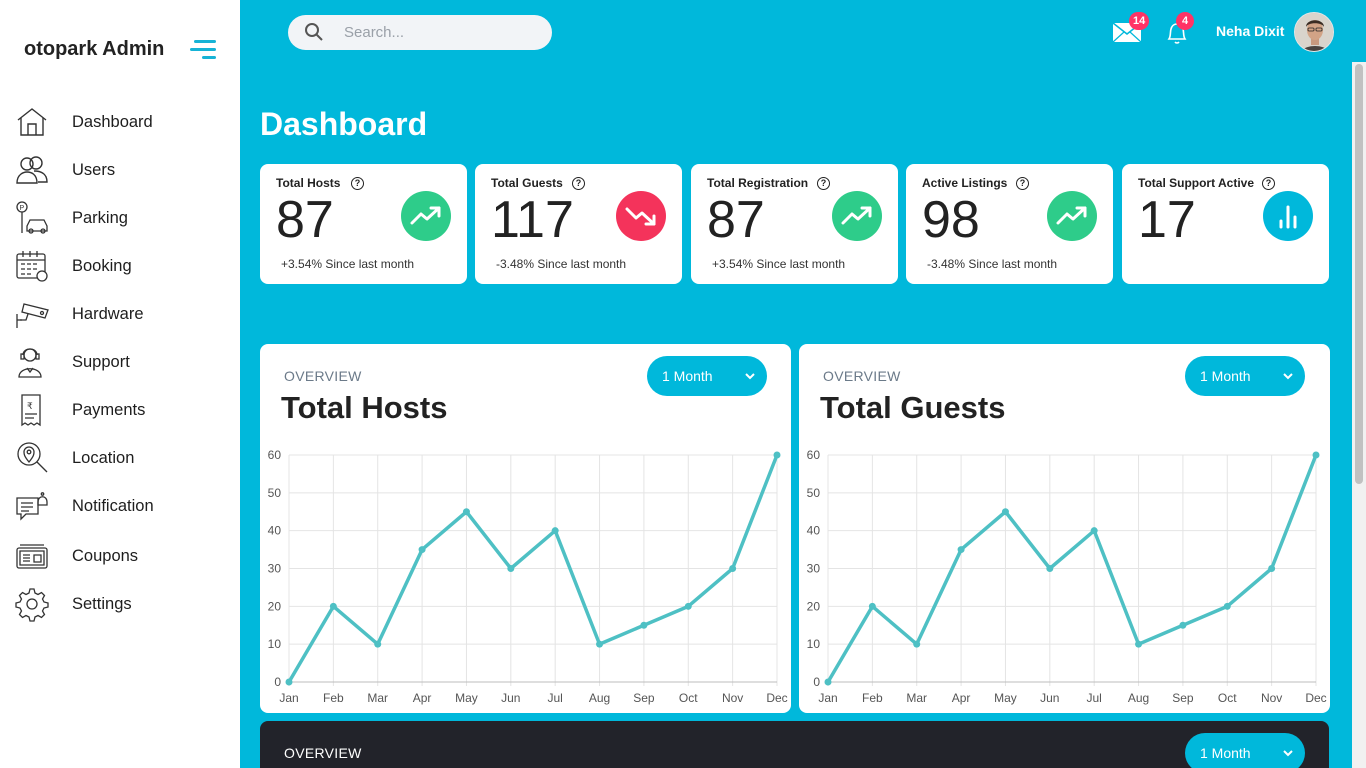 Image resolution: width=1366 pixels, height=768 pixels. I want to click on calendar-icon, so click(32, 266).